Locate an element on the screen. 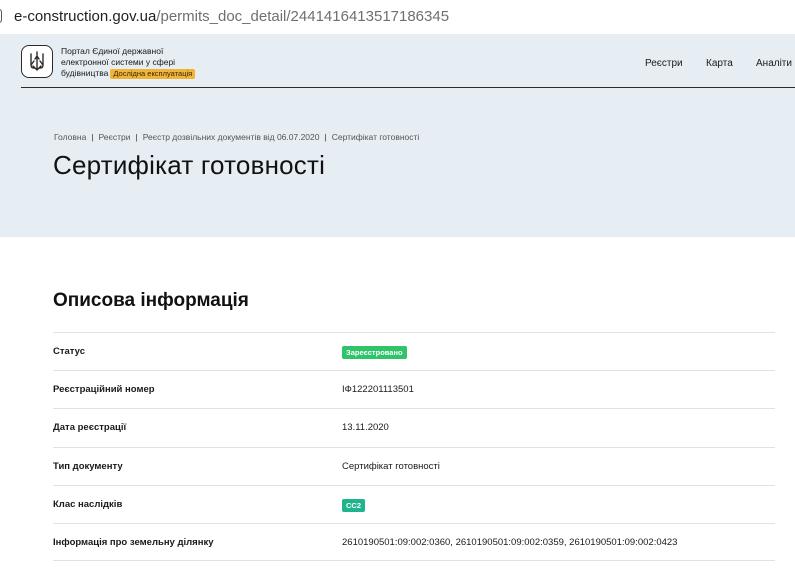  nav-map: Карта is located at coordinates (719, 63).